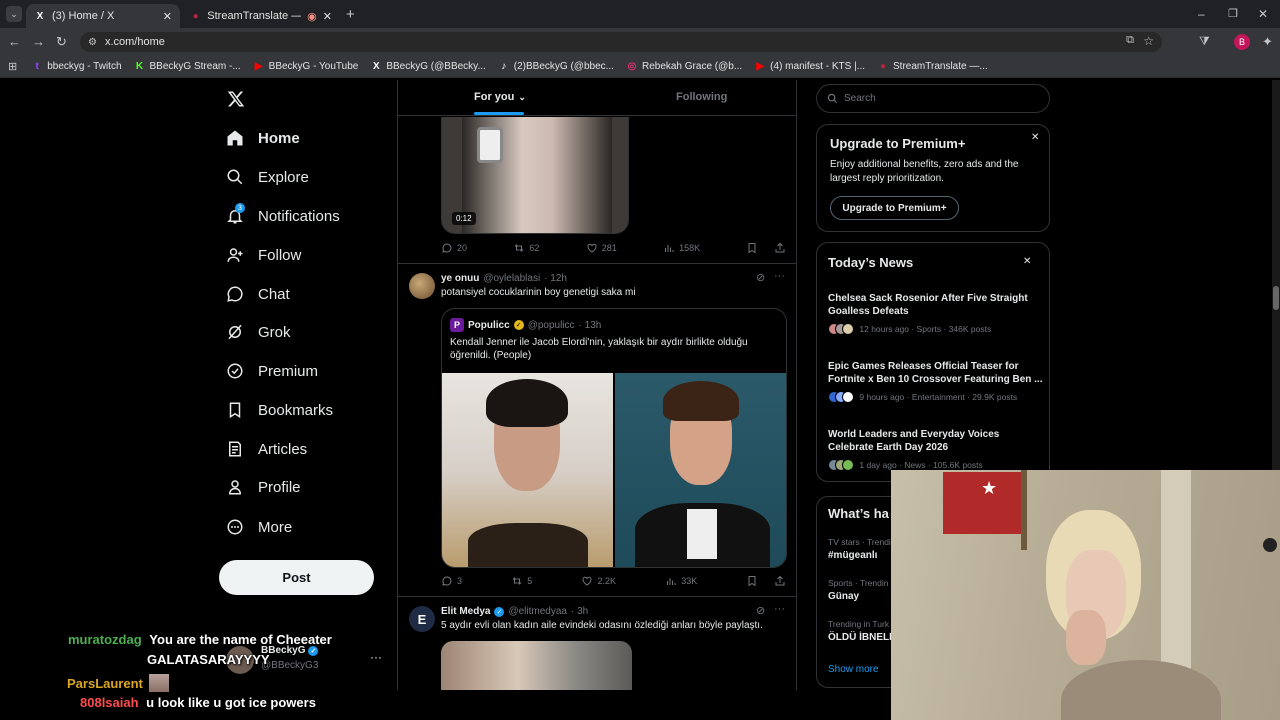  I want to click on tab-search-icon: ⌄, so click(14, 14).